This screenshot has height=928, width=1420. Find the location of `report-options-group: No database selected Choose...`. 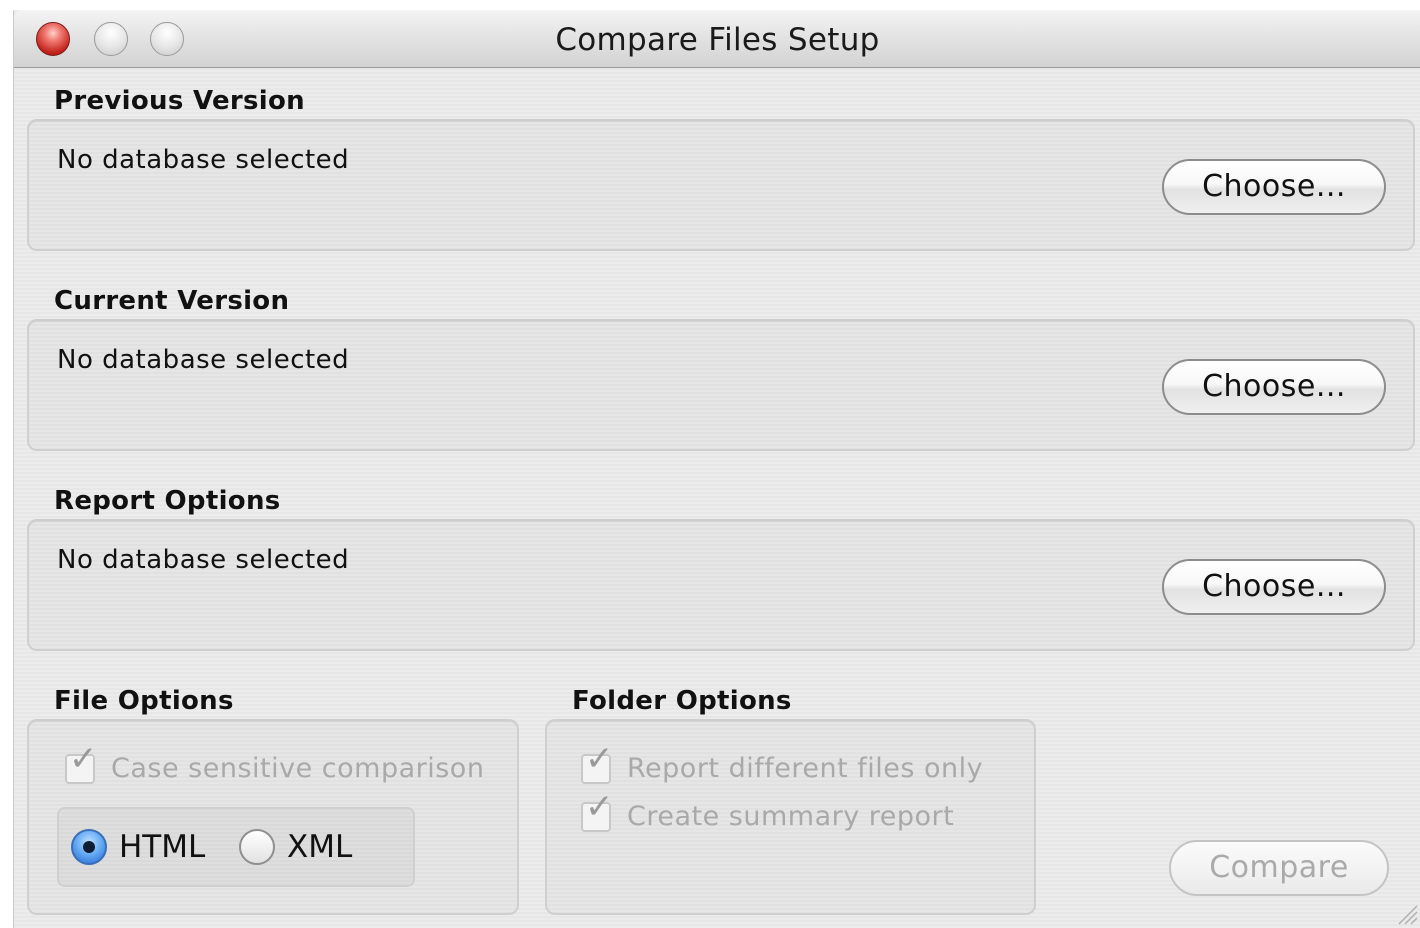

report-options-group: No database selected Choose... is located at coordinates (721, 585).